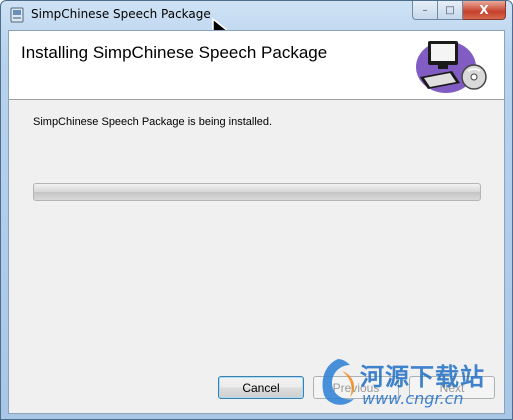 This screenshot has height=420, width=513. I want to click on window-title: SimpChinese Speech Package, so click(121, 14).